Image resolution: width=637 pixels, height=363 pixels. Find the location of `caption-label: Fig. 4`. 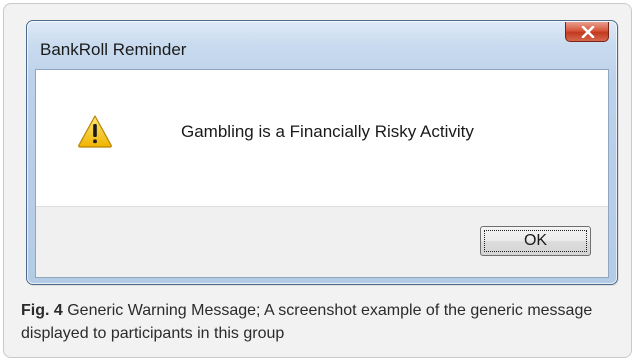

caption-label: Fig. 4 is located at coordinates (42, 310).